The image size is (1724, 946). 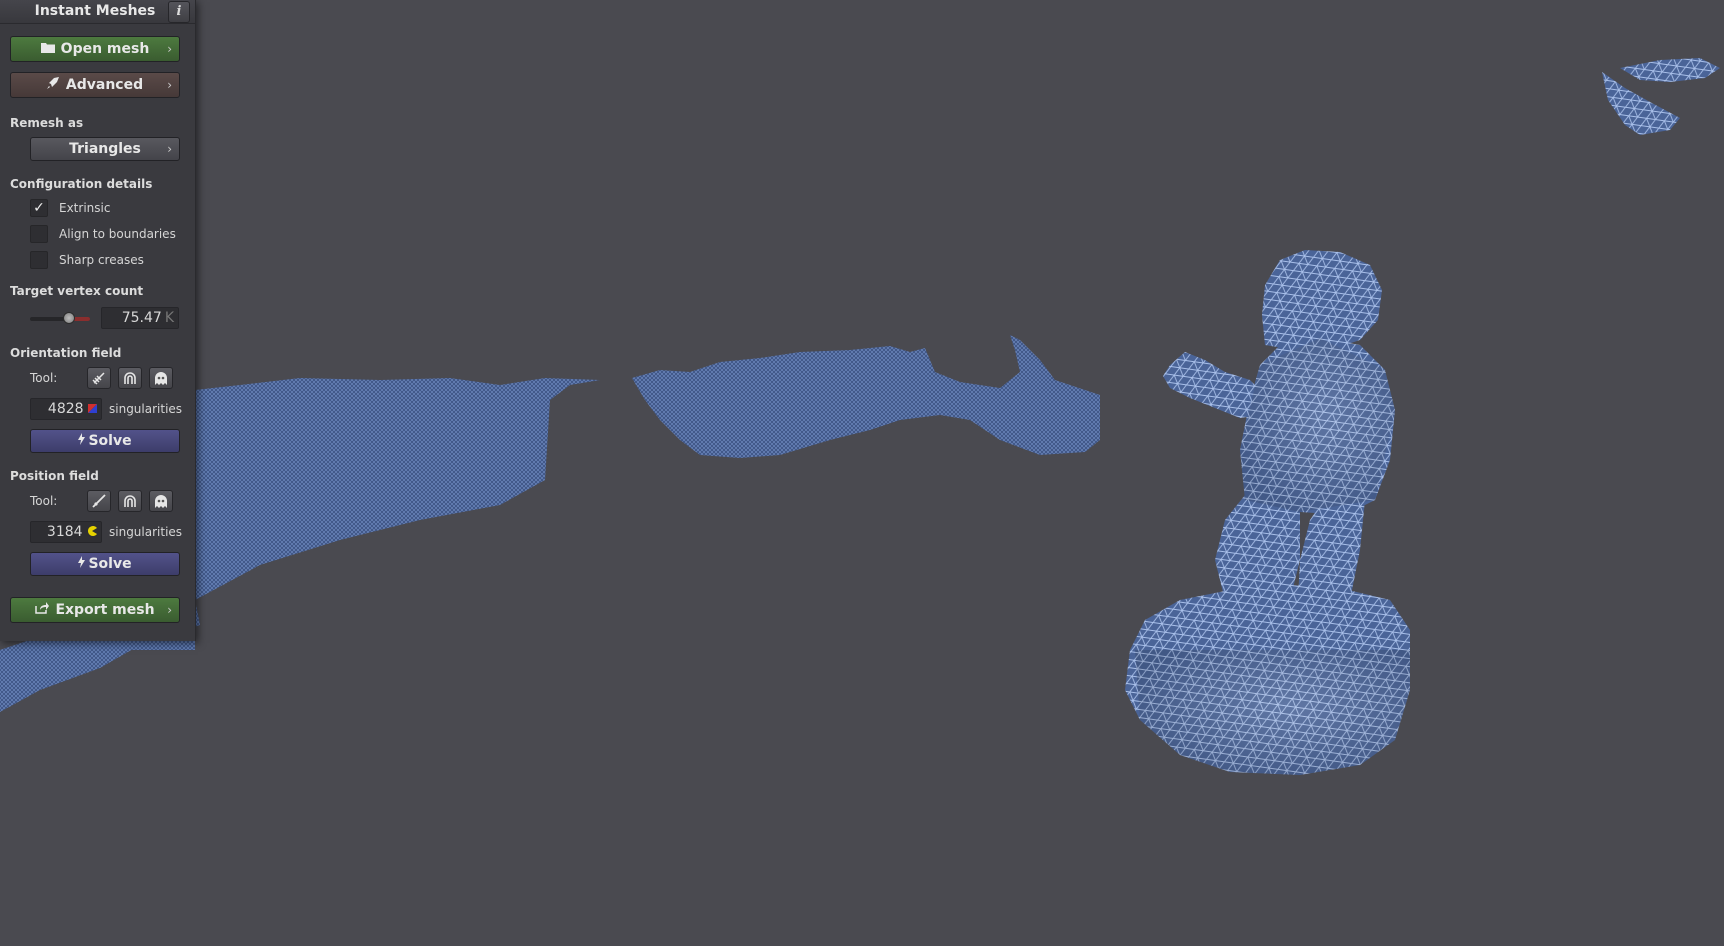 What do you see at coordinates (169, 318) in the screenshot?
I see `vertex-count-unit: K` at bounding box center [169, 318].